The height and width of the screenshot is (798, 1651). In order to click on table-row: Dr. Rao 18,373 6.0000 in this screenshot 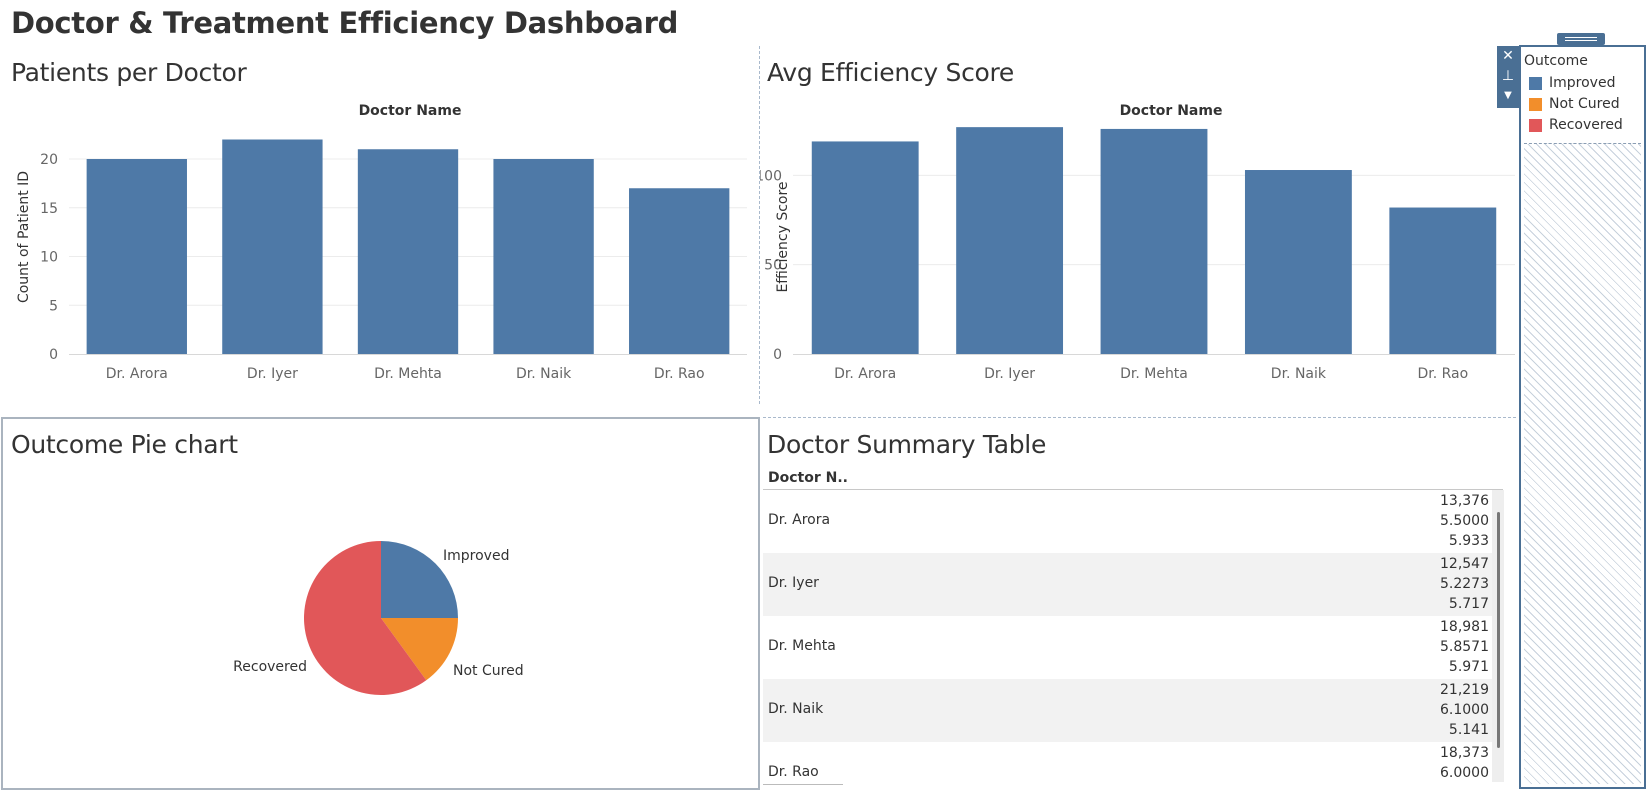, I will do `click(1127, 766)`.